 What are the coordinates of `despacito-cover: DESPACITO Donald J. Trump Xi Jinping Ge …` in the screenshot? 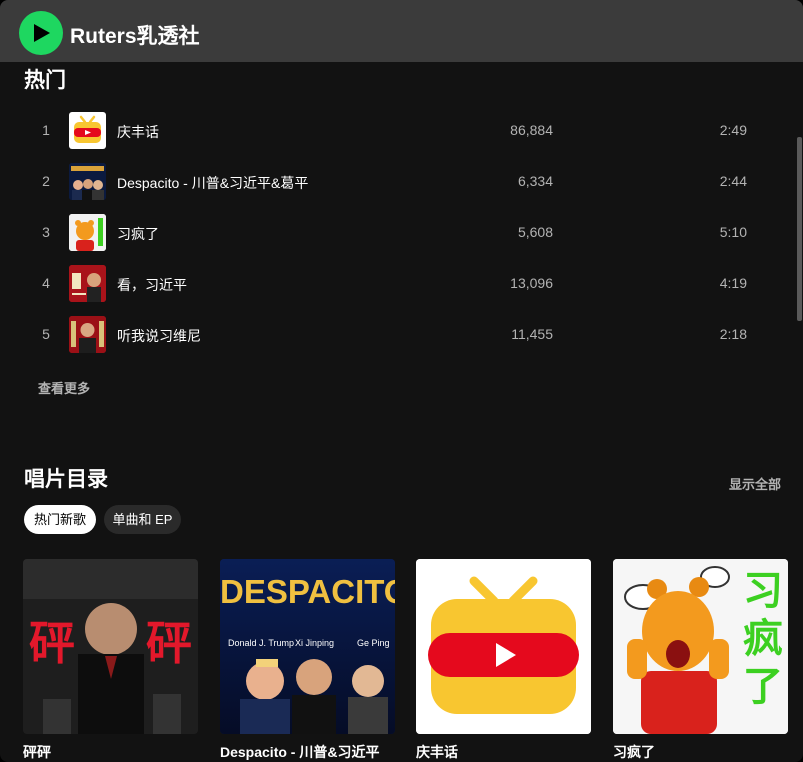 It's located at (307, 646).